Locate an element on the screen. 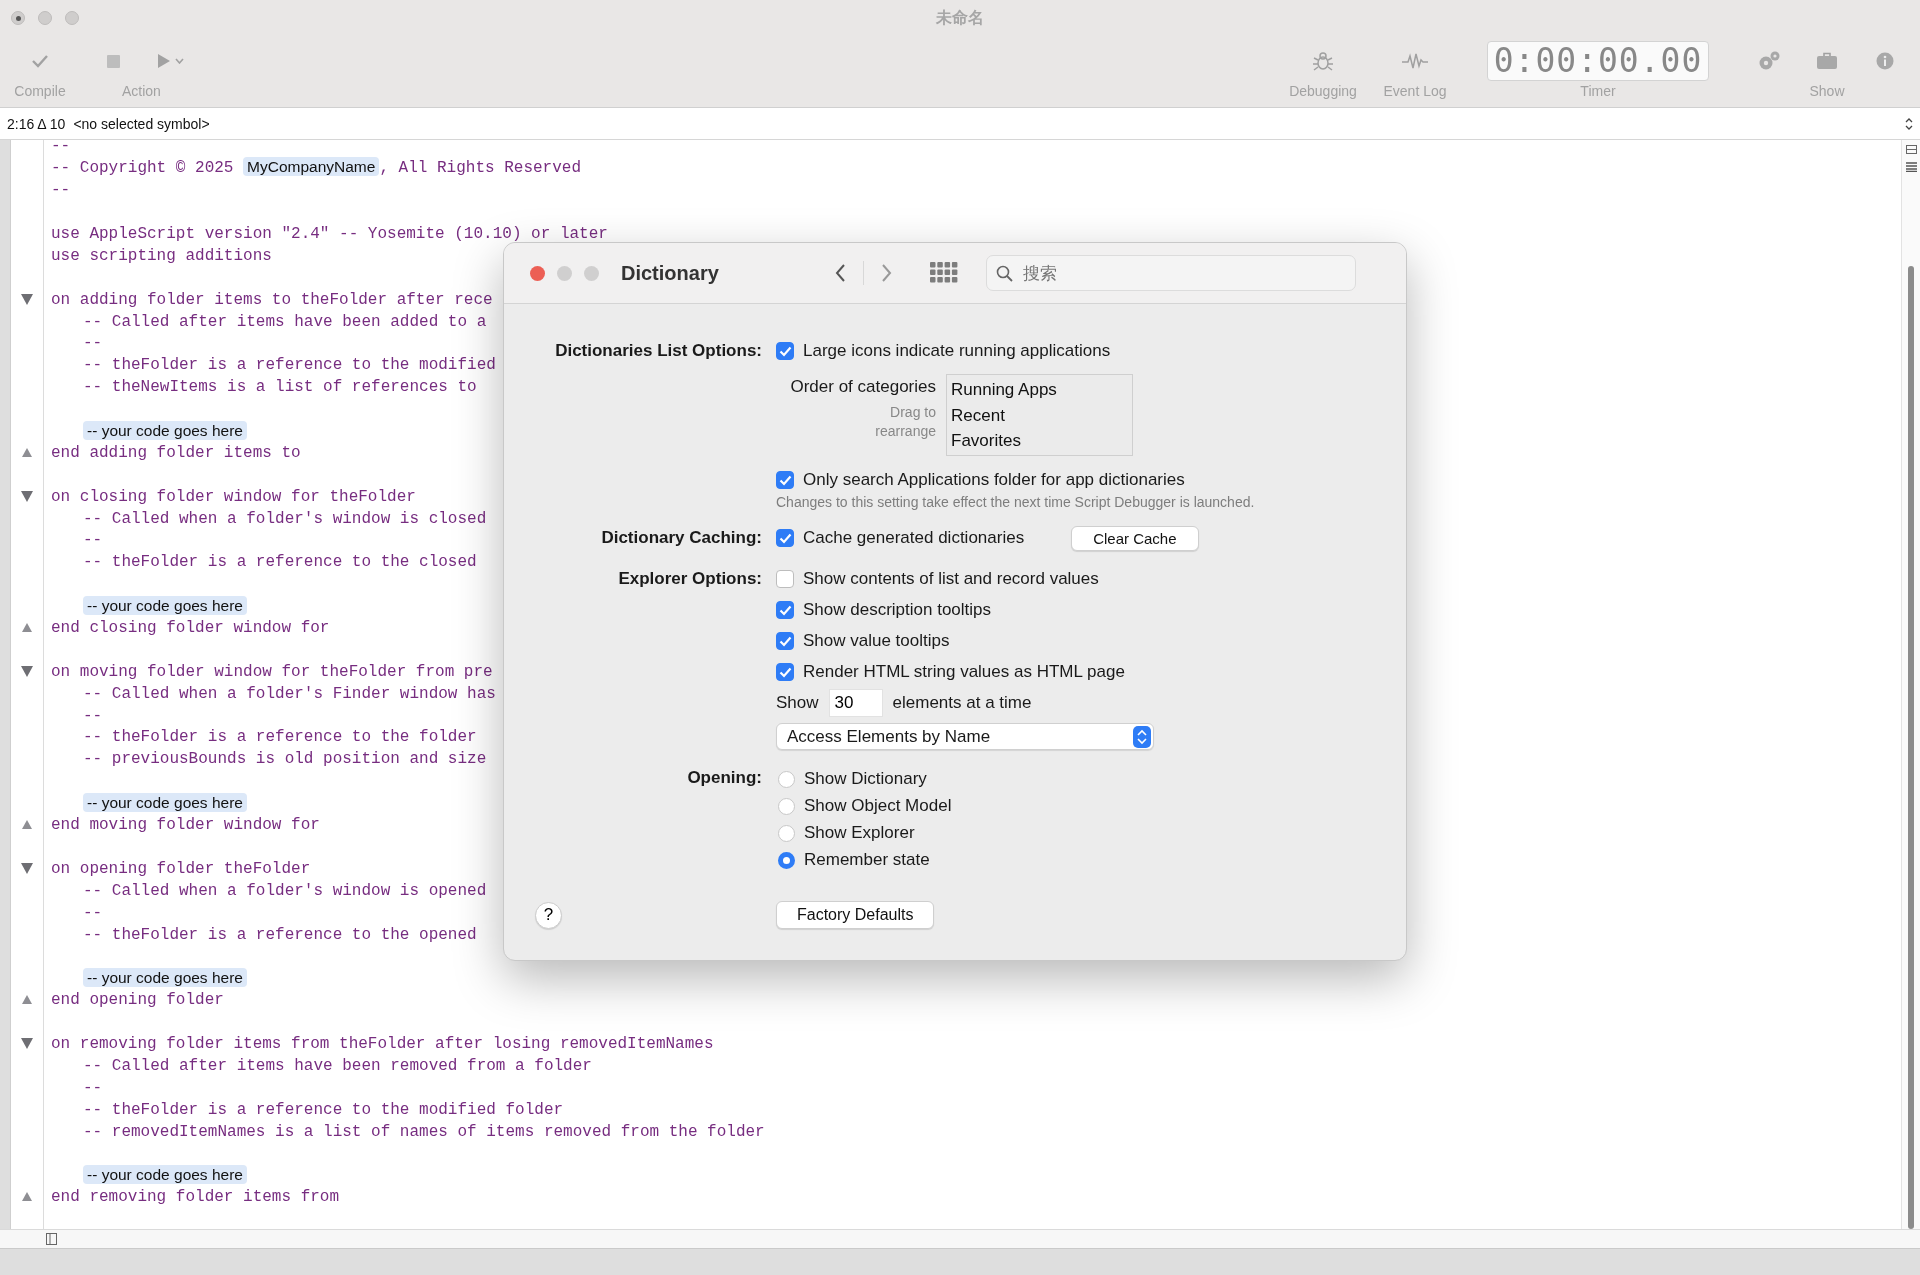  toolbar-label: Timer is located at coordinates (1598, 92).